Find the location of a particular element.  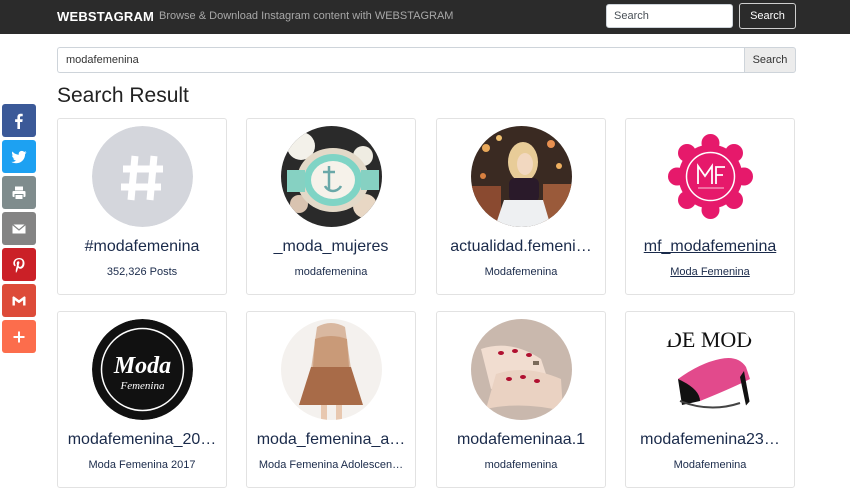

result-title: mf_modafemenina is located at coordinates (710, 247).